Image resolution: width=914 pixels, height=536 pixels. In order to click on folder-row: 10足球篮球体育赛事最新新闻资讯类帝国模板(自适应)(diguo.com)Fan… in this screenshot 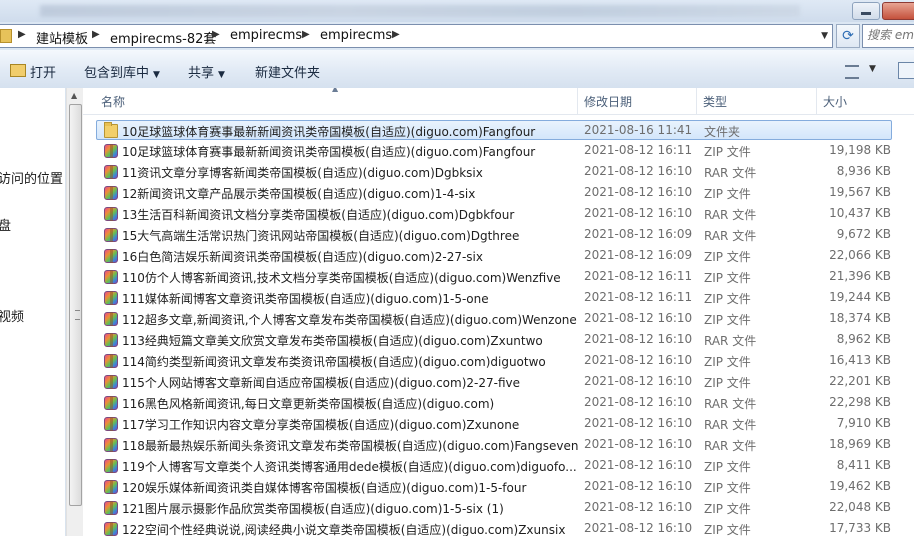, I will do `click(494, 130)`.